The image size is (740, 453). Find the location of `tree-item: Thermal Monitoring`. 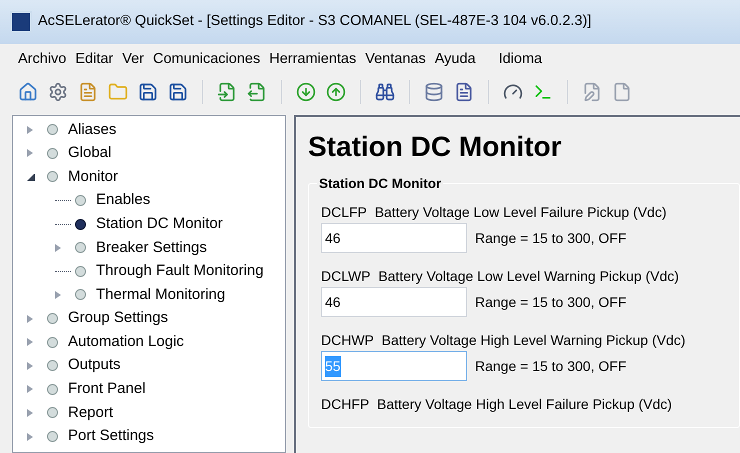

tree-item: Thermal Monitoring is located at coordinates (161, 295).